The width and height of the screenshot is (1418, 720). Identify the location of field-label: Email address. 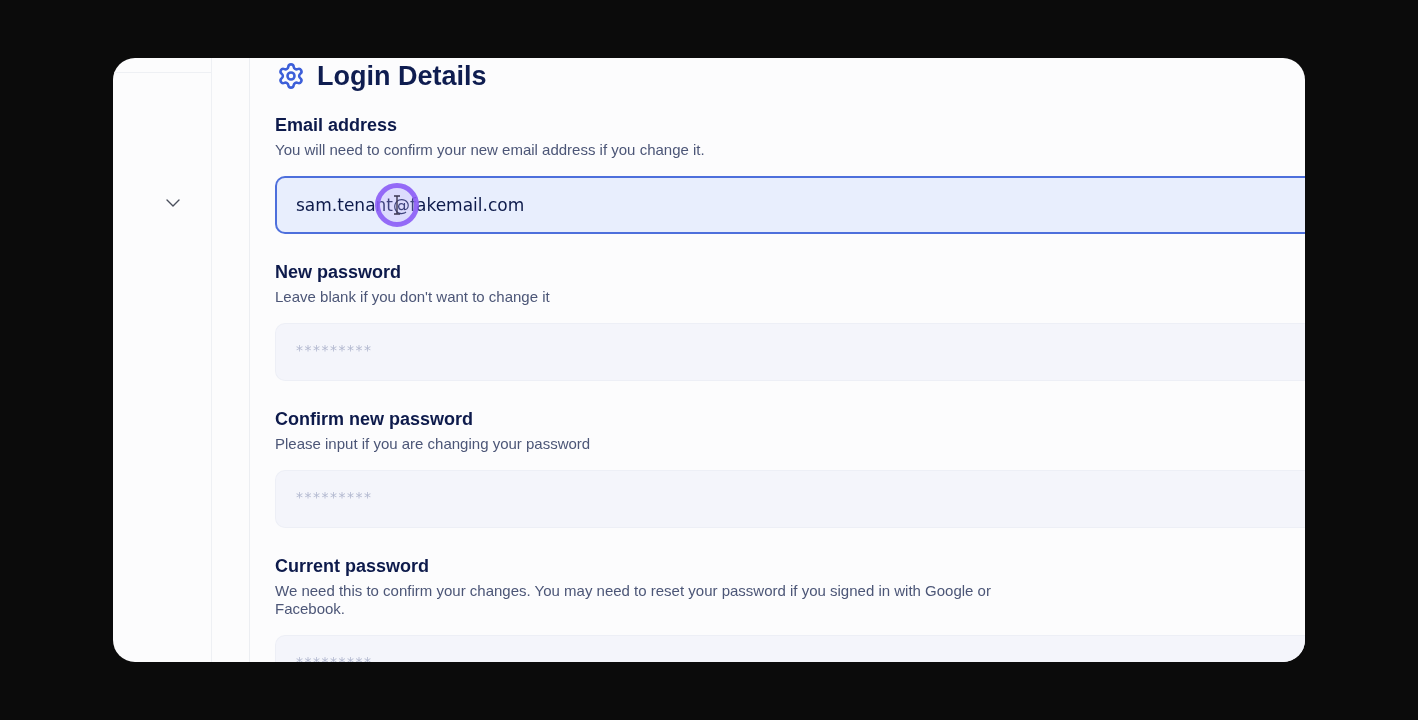
(336, 125).